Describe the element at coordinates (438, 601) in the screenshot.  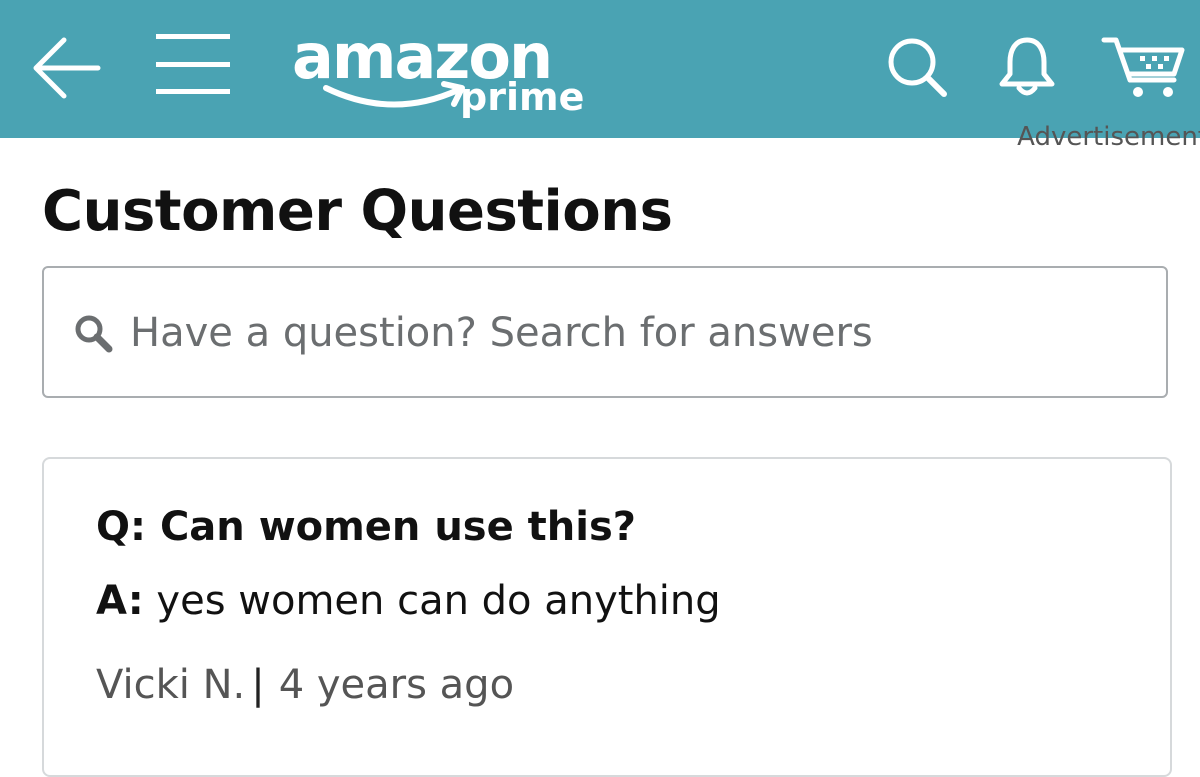
I see `answer-text: yes women can do anything` at that location.